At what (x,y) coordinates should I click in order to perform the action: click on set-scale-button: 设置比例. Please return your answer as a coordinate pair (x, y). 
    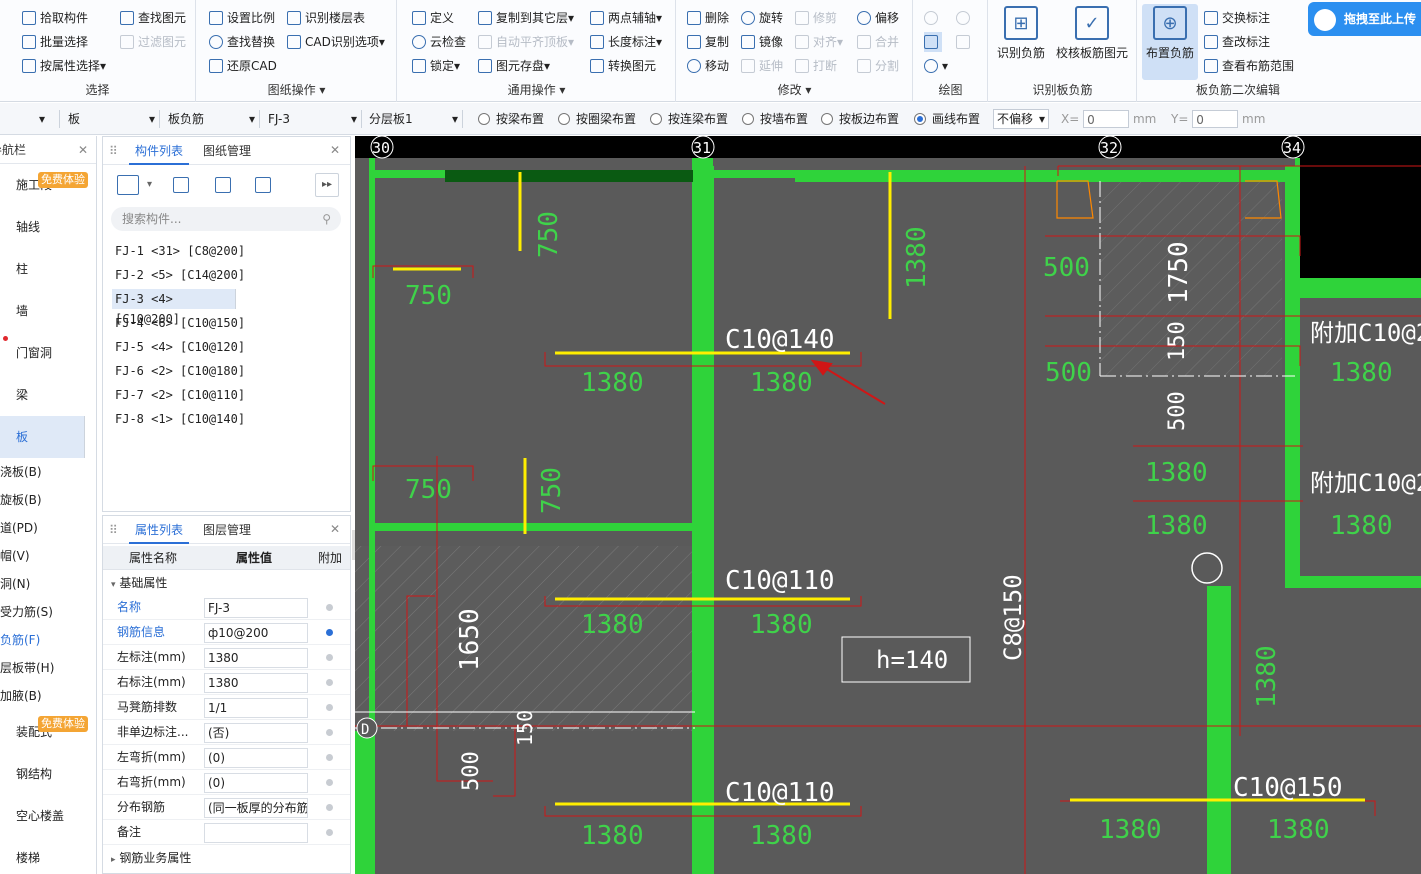
    Looking at the image, I should click on (242, 18).